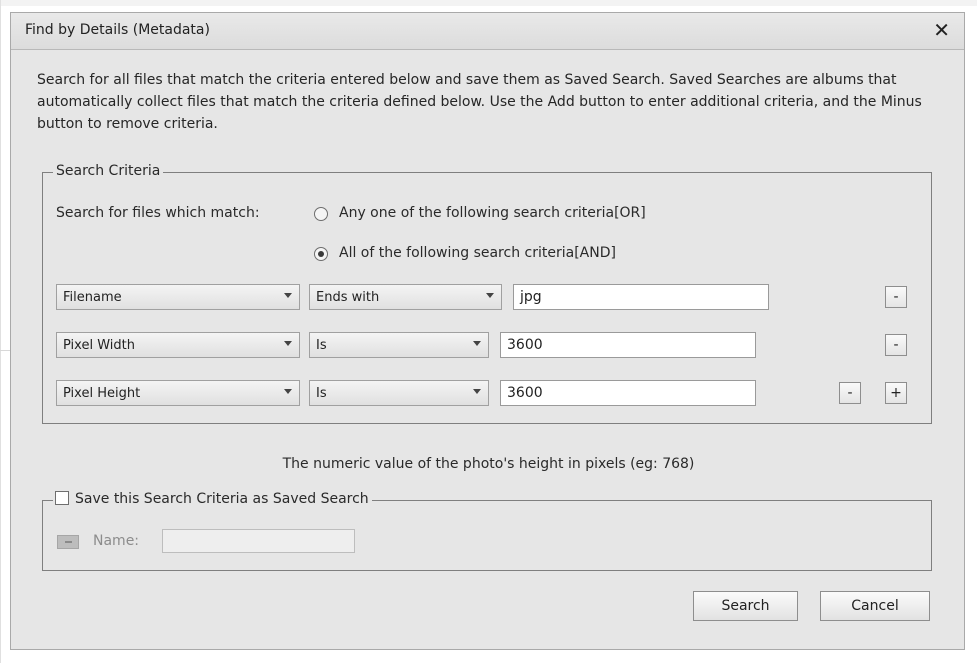 The width and height of the screenshot is (977, 663). Describe the element at coordinates (399, 345) in the screenshot. I see `criteria-operator-select-2: Is` at that location.